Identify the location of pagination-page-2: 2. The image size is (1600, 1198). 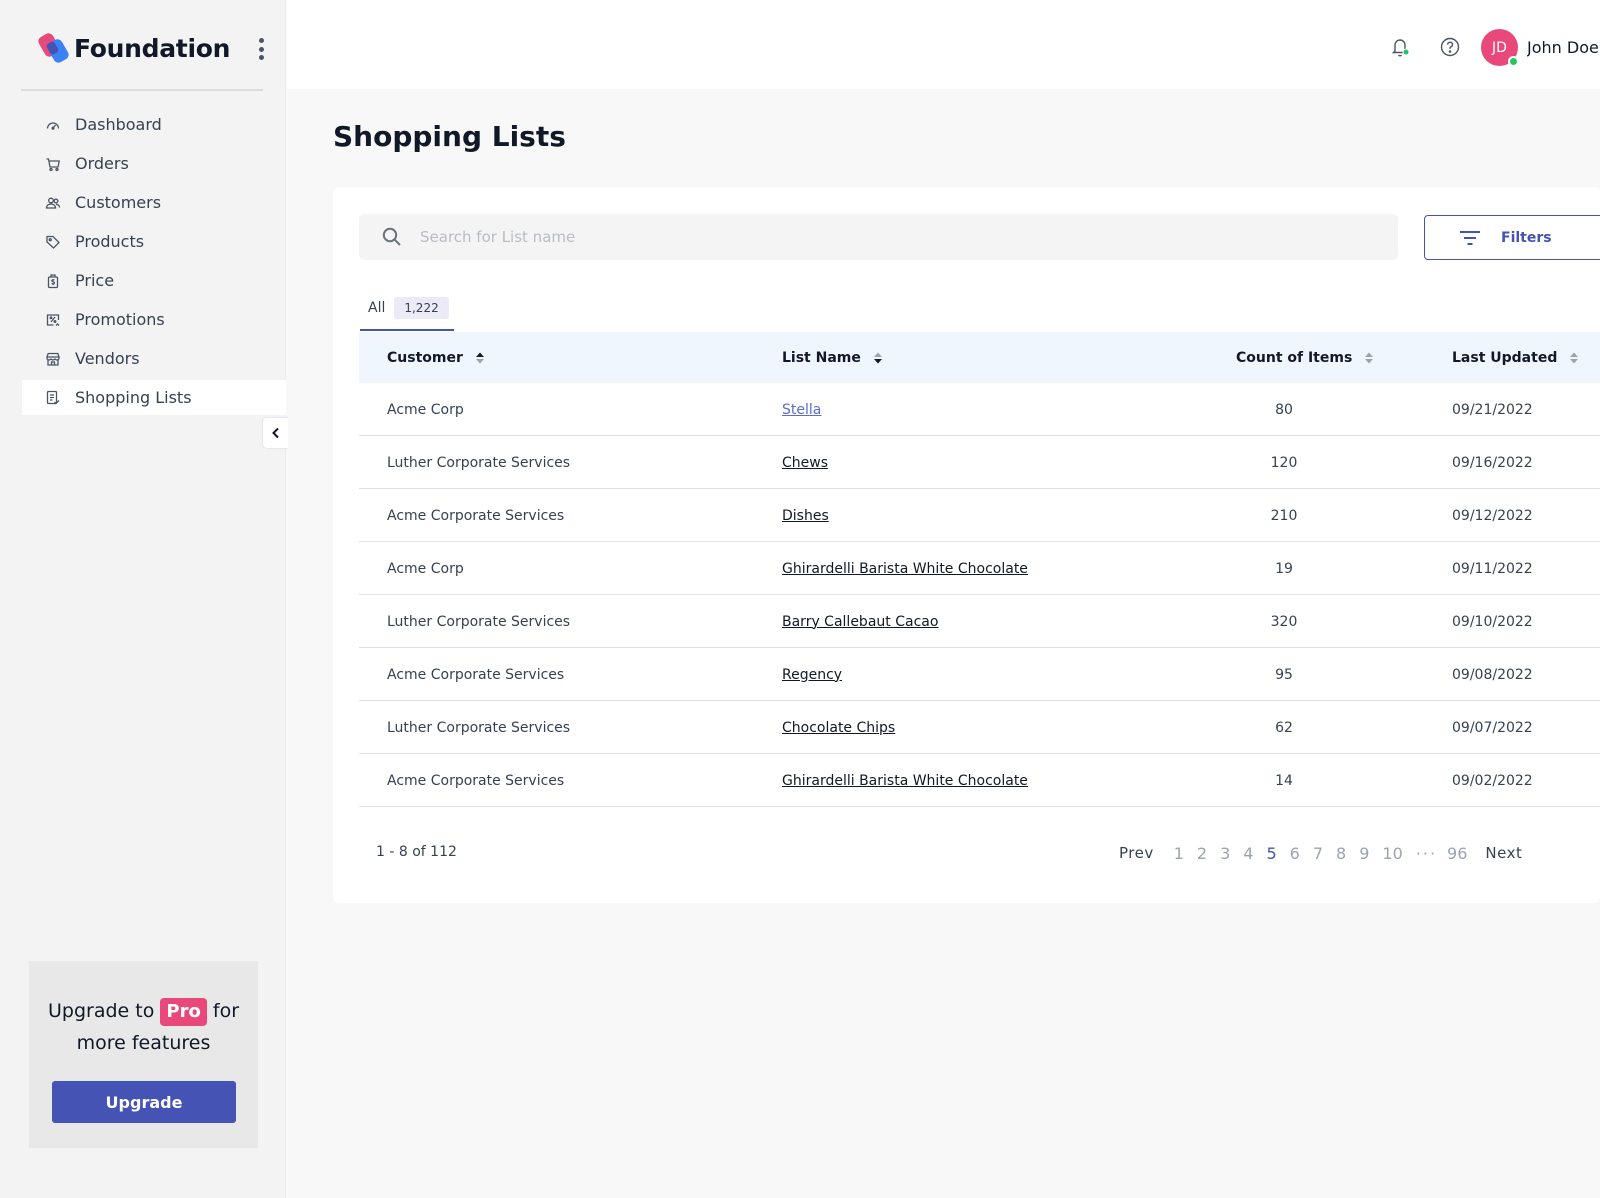
(1202, 853).